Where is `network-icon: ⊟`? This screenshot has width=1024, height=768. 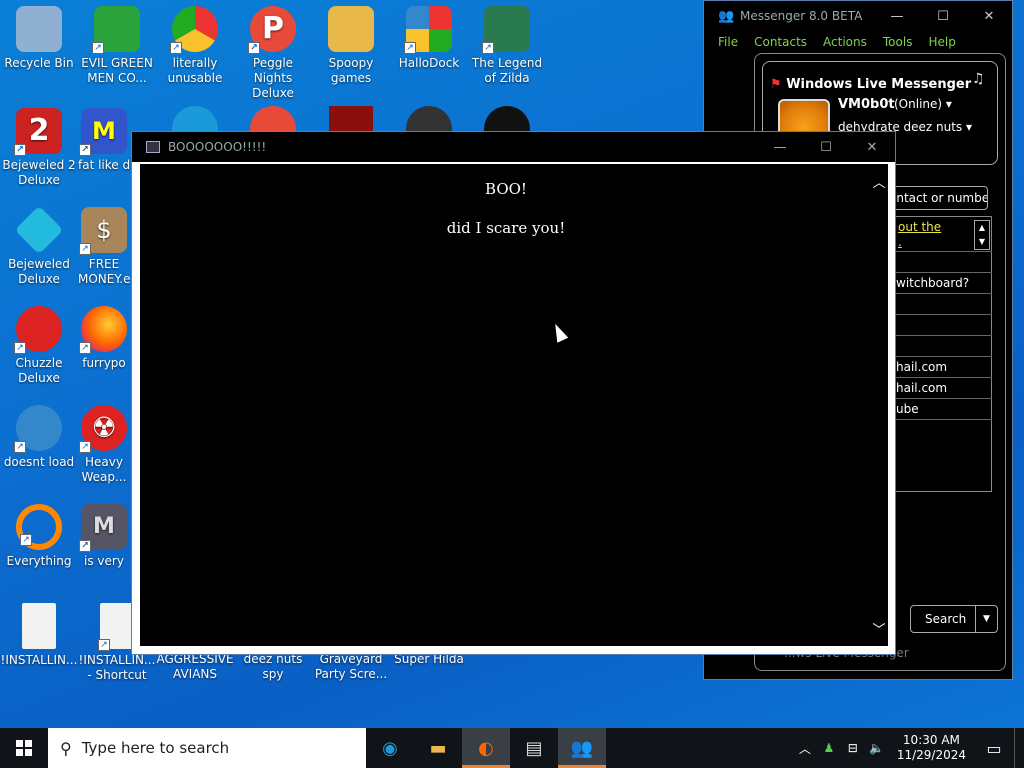 network-icon: ⊟ is located at coordinates (853, 748).